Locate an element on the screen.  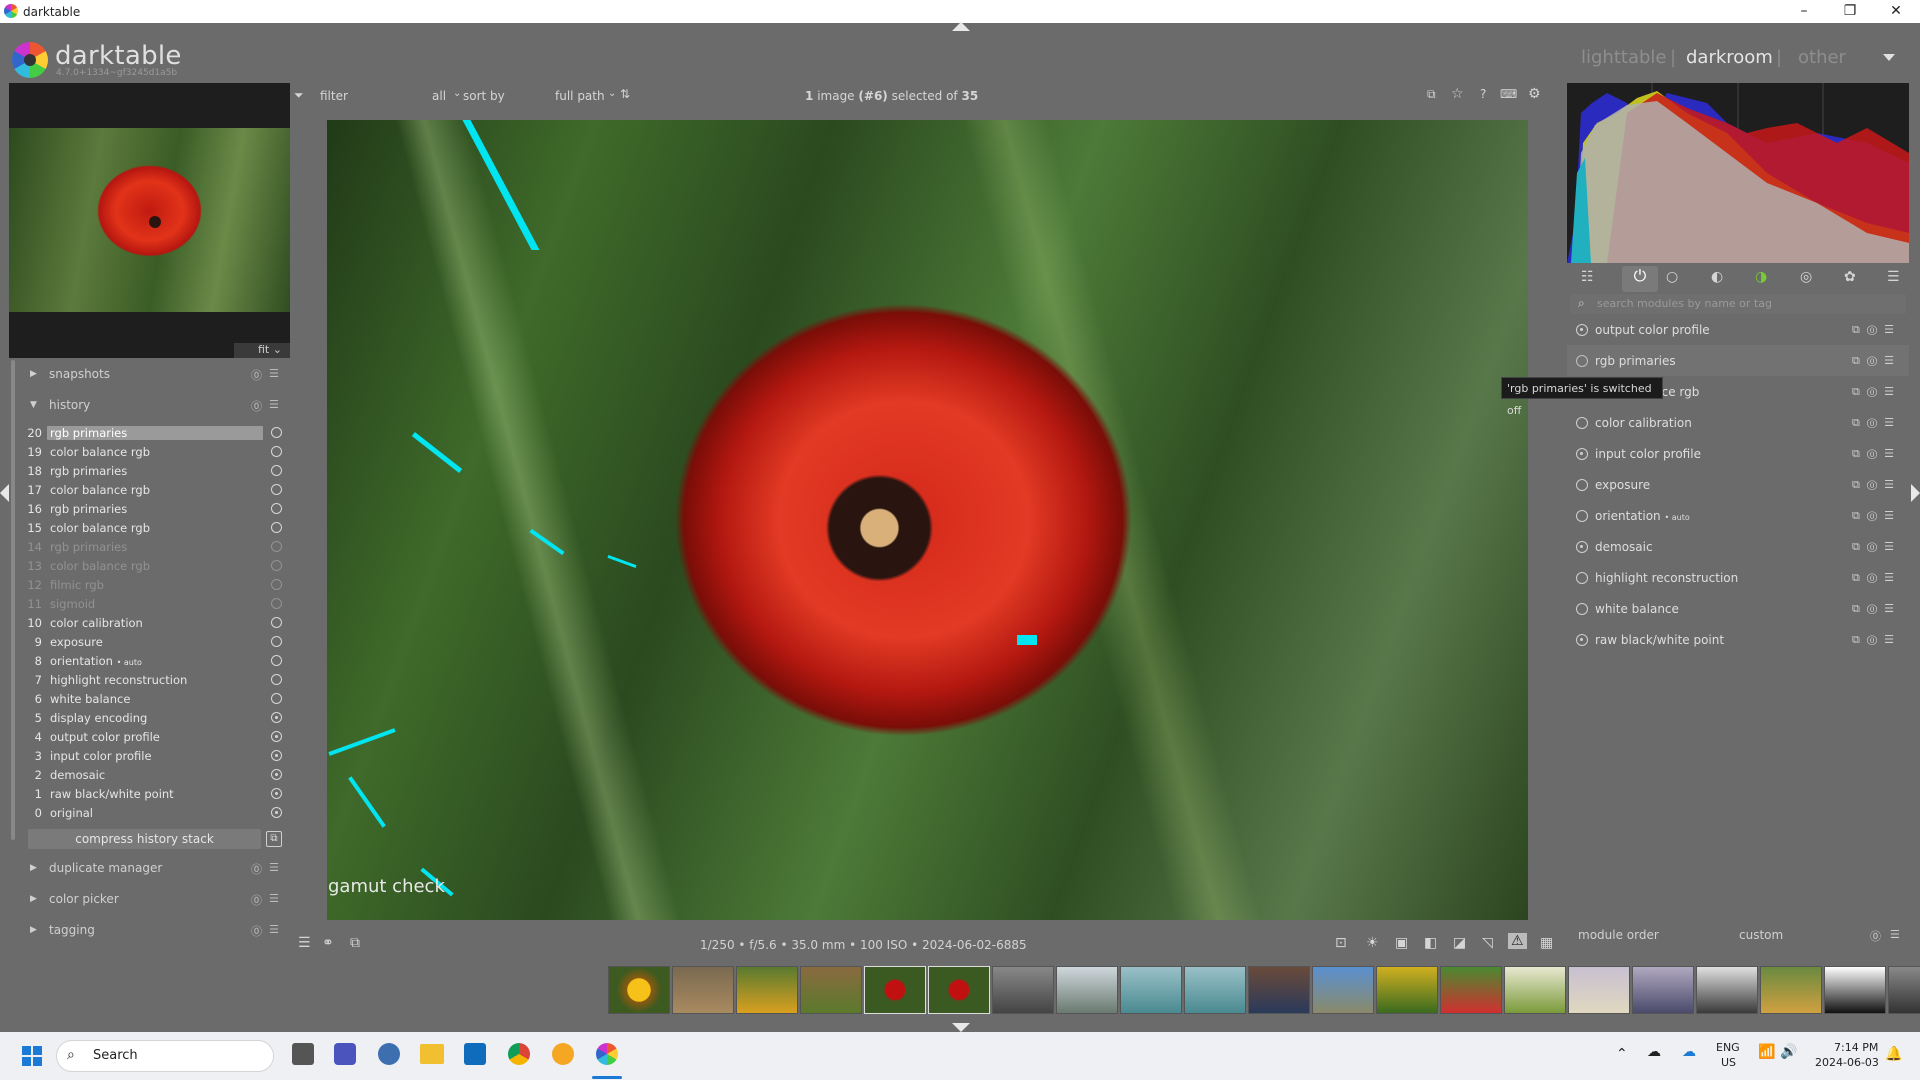
help-icon: ? is located at coordinates (1483, 94).